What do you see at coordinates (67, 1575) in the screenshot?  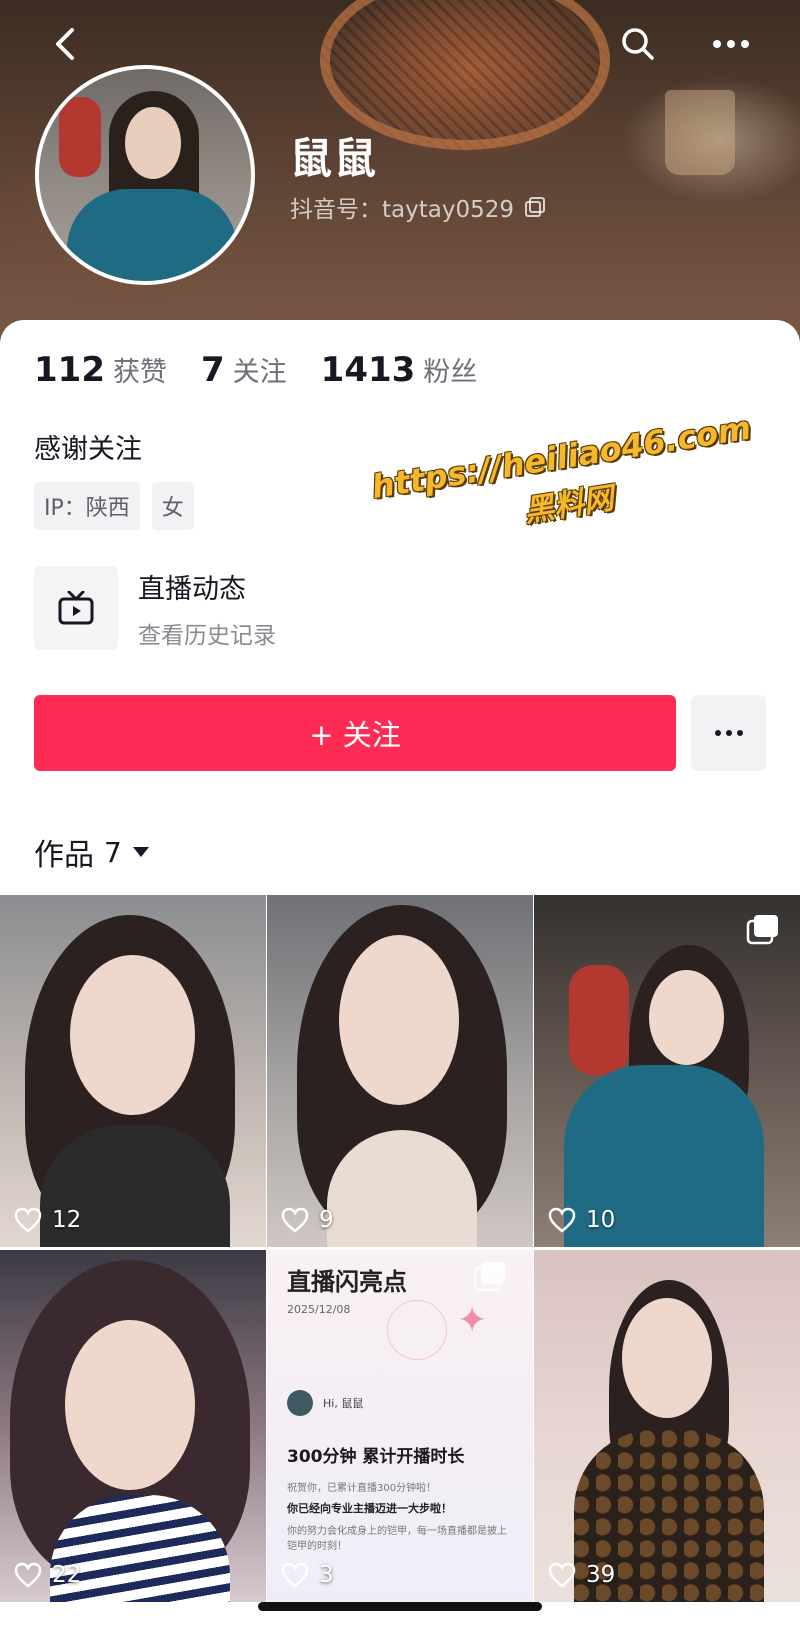 I see `tile-likes-count: 22` at bounding box center [67, 1575].